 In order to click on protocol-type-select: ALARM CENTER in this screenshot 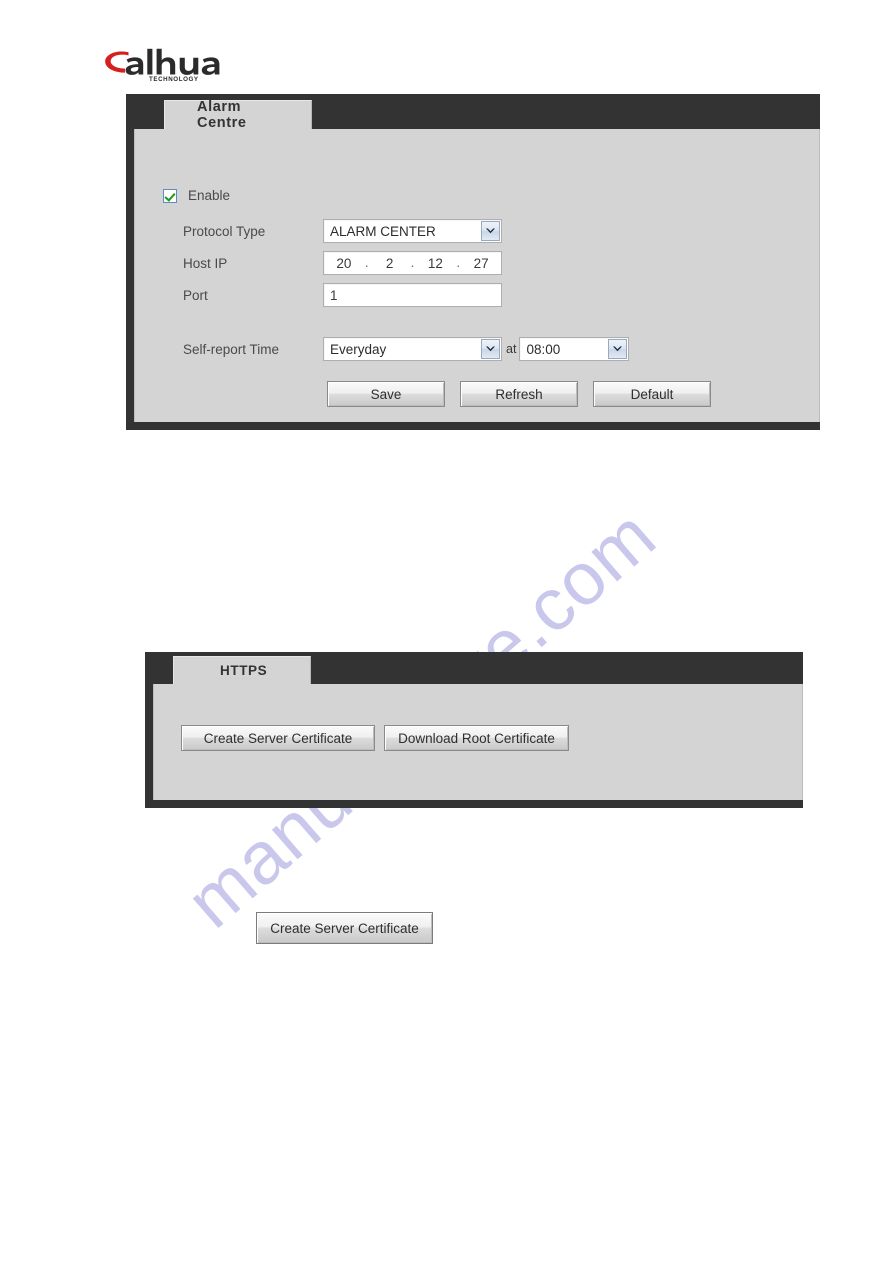, I will do `click(412, 231)`.